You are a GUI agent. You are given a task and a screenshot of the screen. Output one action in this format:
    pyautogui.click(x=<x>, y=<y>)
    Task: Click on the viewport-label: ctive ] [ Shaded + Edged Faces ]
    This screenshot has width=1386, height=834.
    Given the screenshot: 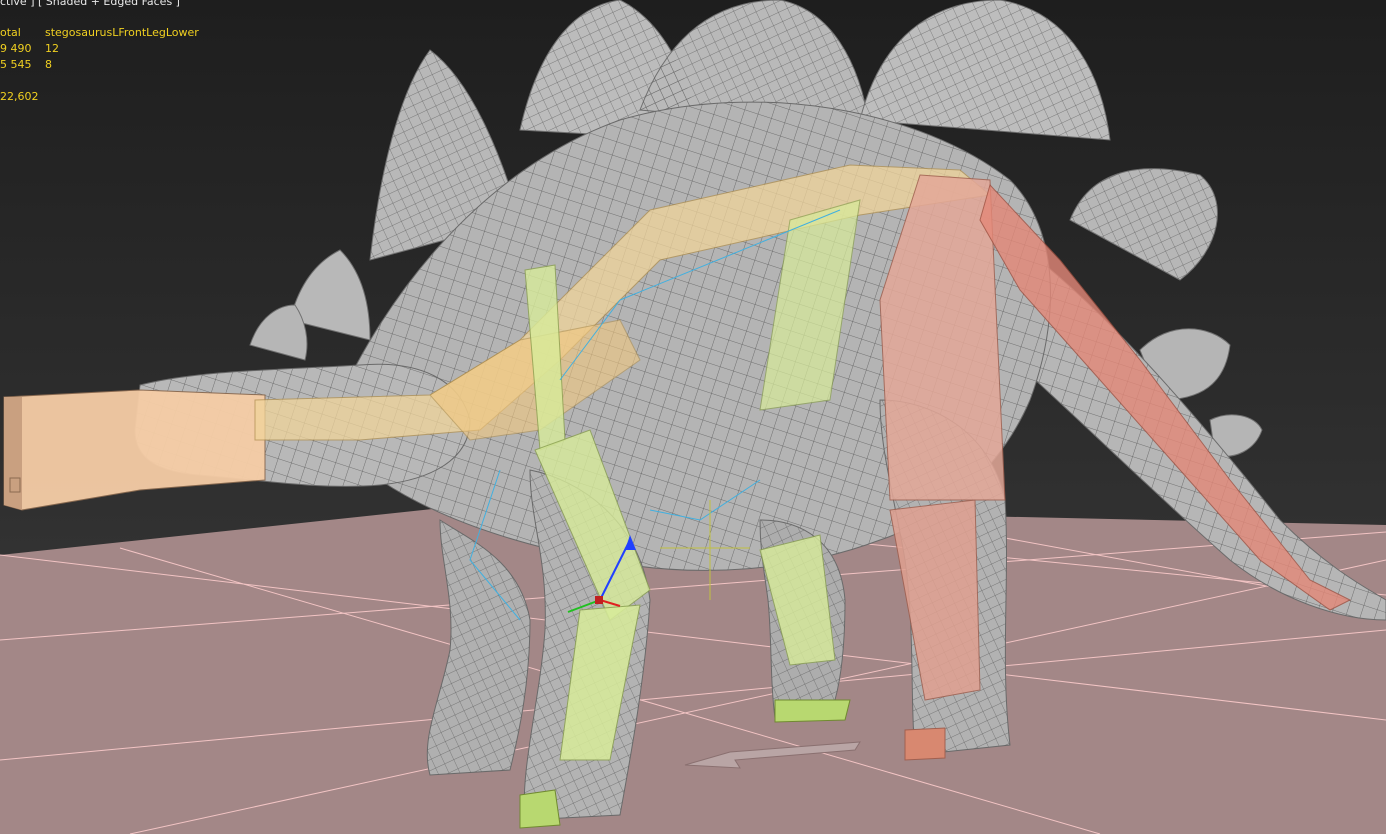 What is the action you would take?
    pyautogui.click(x=90, y=4)
    